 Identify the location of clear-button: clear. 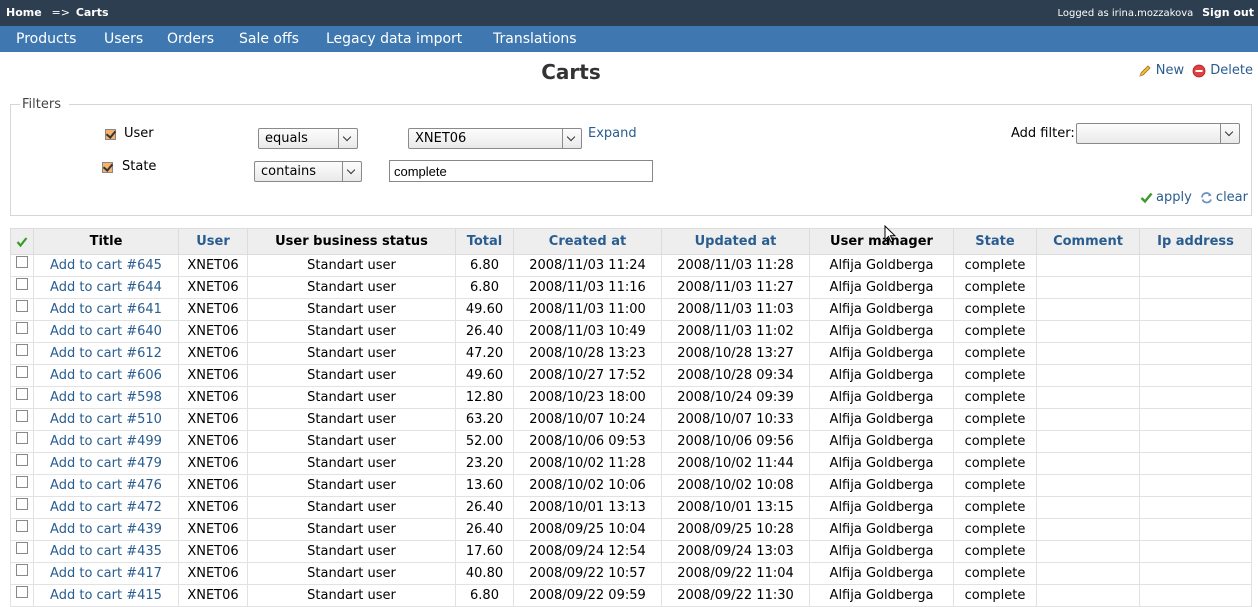
(1224, 197).